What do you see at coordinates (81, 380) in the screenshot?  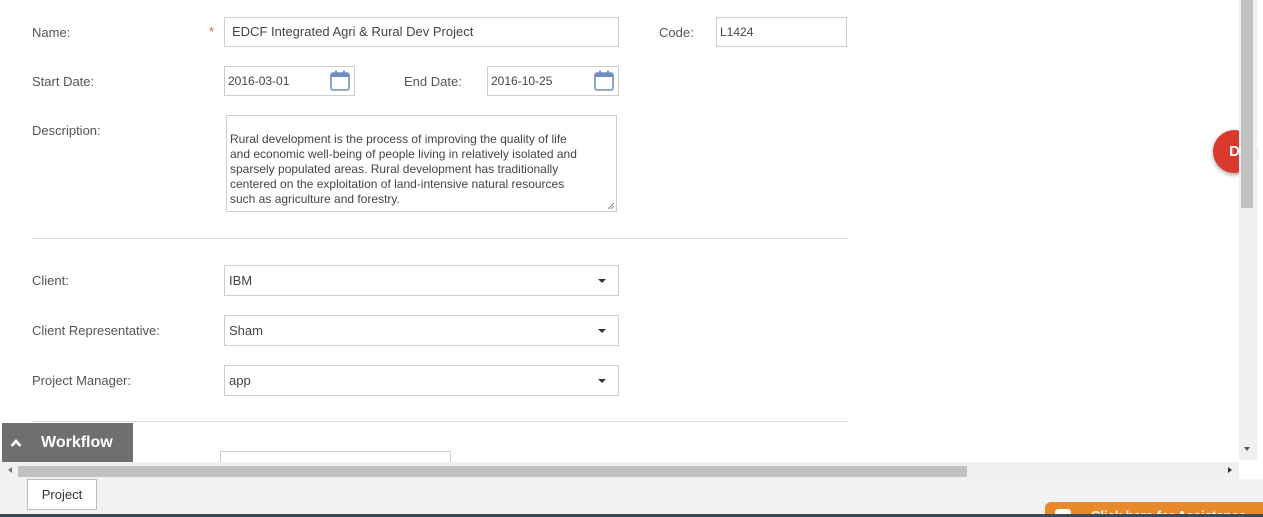 I see `project-manager-label: Project Manager:` at bounding box center [81, 380].